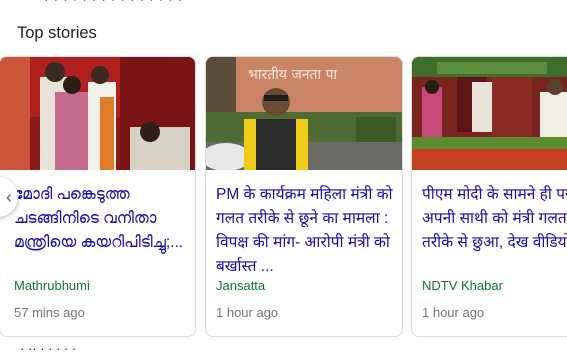  Describe the element at coordinates (241, 285) in the screenshot. I see `story-source: Jansatta` at that location.